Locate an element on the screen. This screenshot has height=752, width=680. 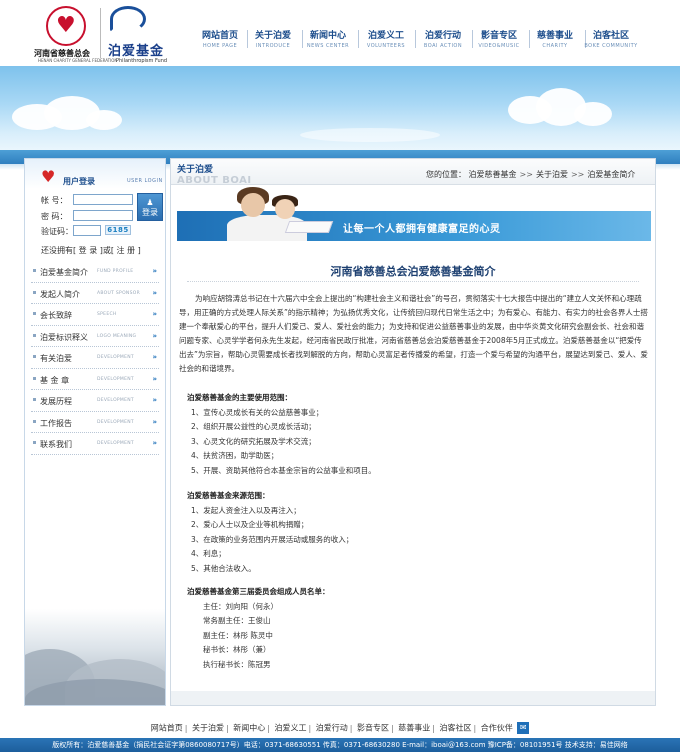
menu-label: 发起人简介 is located at coordinates (60, 294).